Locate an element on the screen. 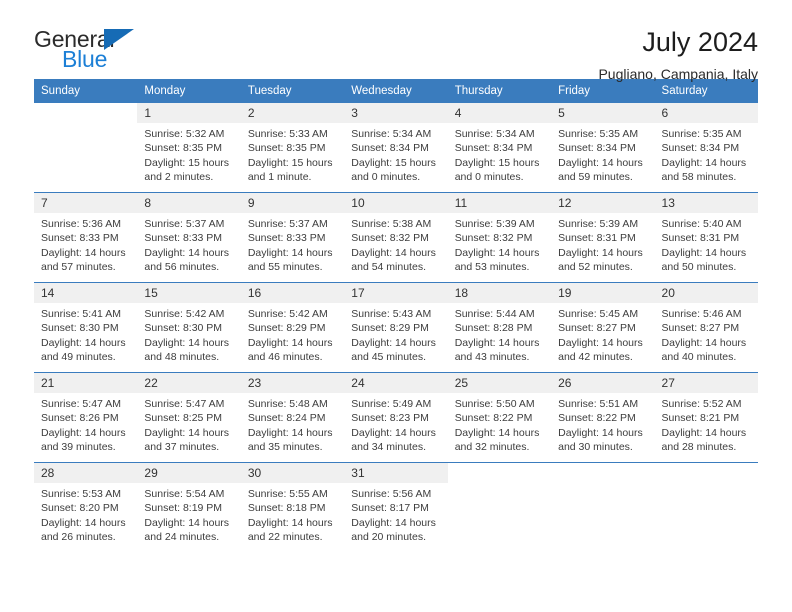 The width and height of the screenshot is (792, 612). day-number: 26 is located at coordinates (603, 383).